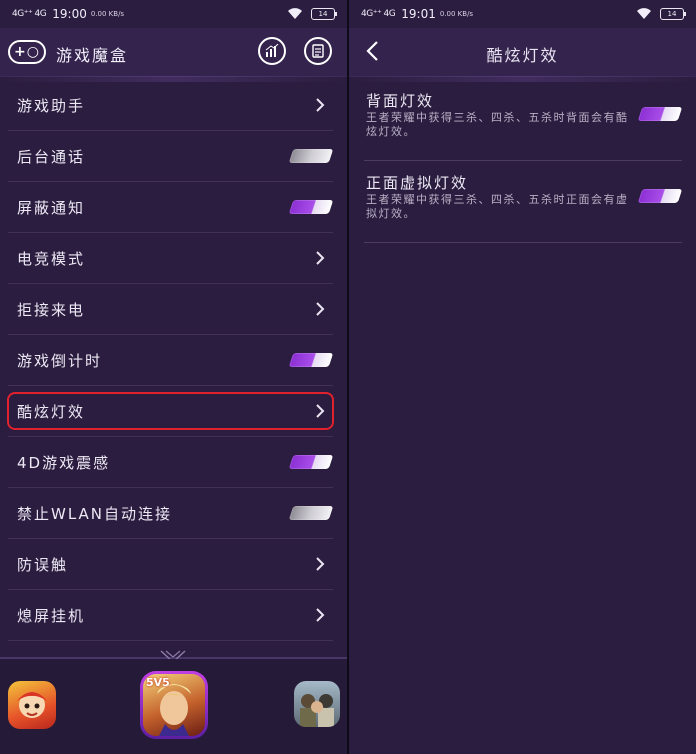 Image resolution: width=696 pixels, height=754 pixels. Describe the element at coordinates (51, 411) in the screenshot. I see `row-label: 酷炫灯效` at that location.